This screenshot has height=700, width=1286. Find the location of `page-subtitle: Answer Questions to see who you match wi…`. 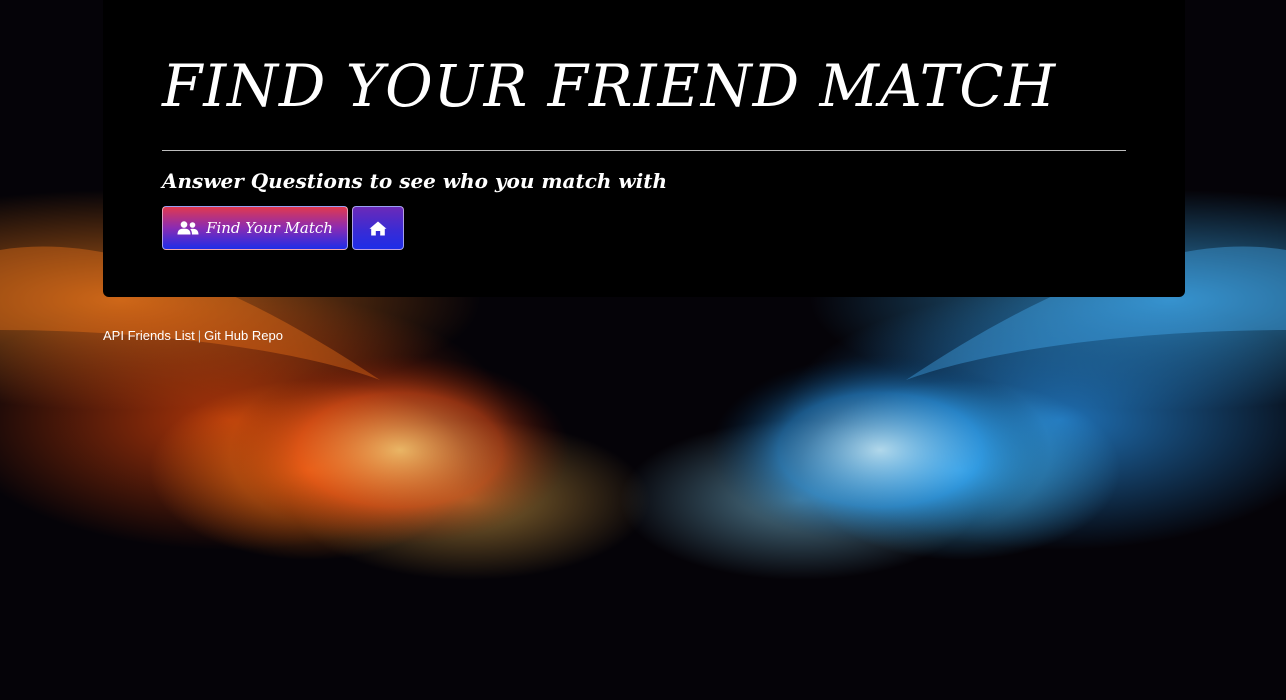

page-subtitle: Answer Questions to see who you match wi… is located at coordinates (415, 181).